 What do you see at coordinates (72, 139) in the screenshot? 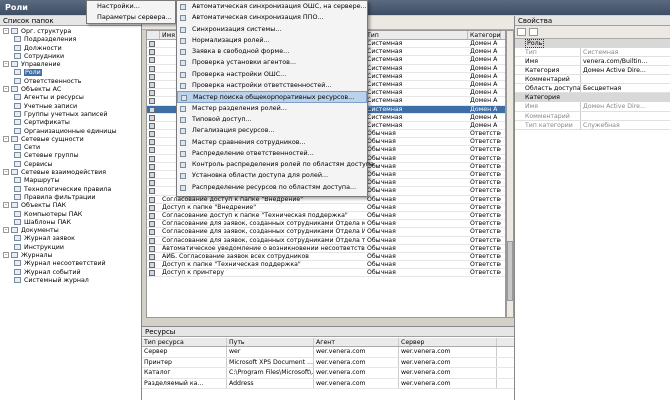
I see `tree-item: - Сетевые сущности` at bounding box center [72, 139].